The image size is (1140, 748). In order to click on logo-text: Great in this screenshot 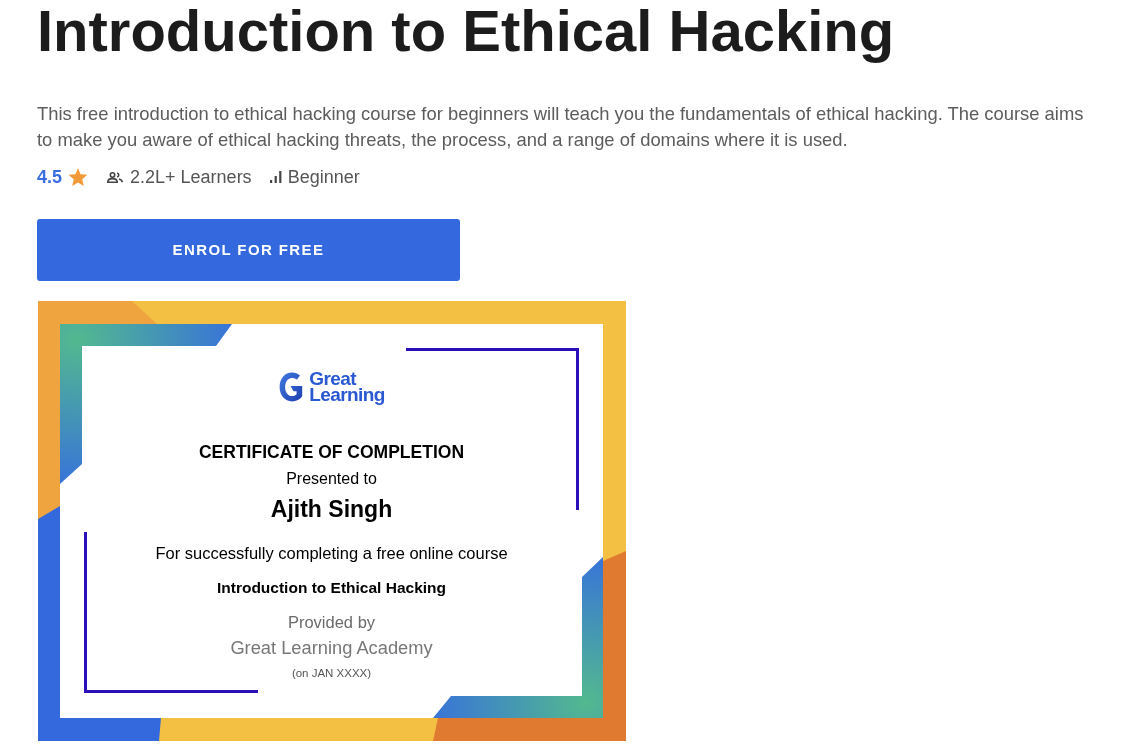, I will do `click(332, 378)`.